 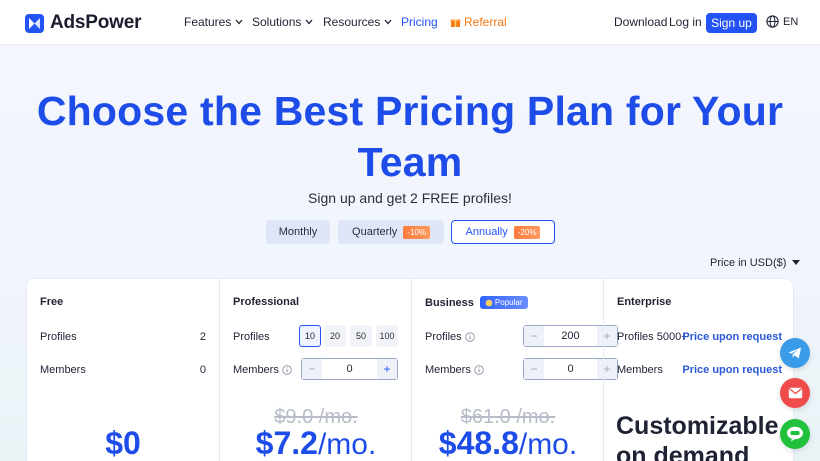 I want to click on plan-price: $7.2/mo., so click(x=316, y=443).